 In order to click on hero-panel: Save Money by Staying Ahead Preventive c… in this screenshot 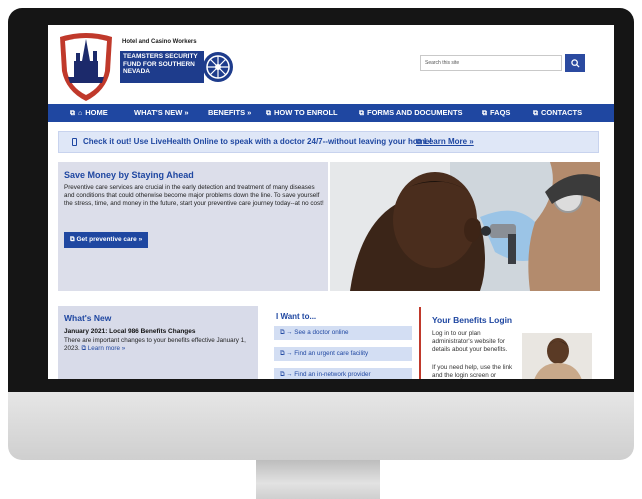, I will do `click(193, 226)`.